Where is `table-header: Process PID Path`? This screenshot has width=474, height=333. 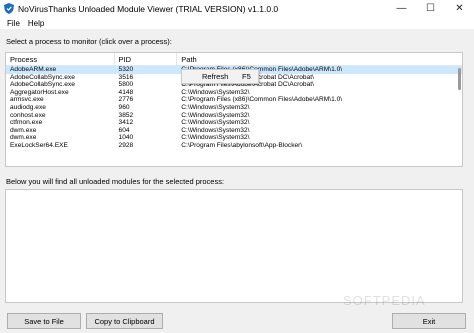
table-header: Process PID Path is located at coordinates (234, 59).